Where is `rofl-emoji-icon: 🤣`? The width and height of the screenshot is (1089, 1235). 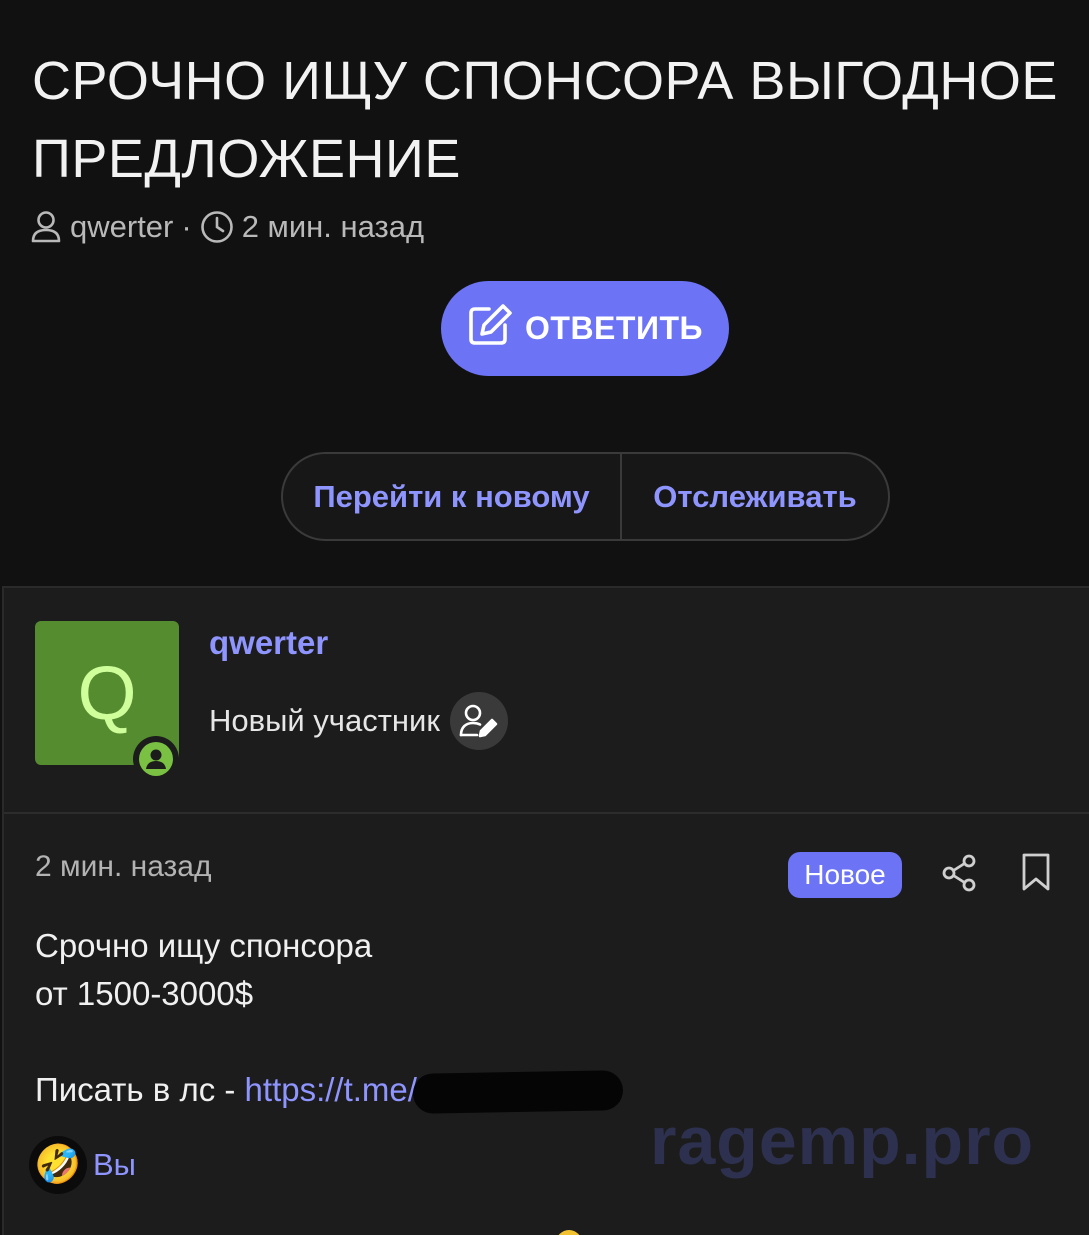
rofl-emoji-icon: 🤣 is located at coordinates (58, 1165).